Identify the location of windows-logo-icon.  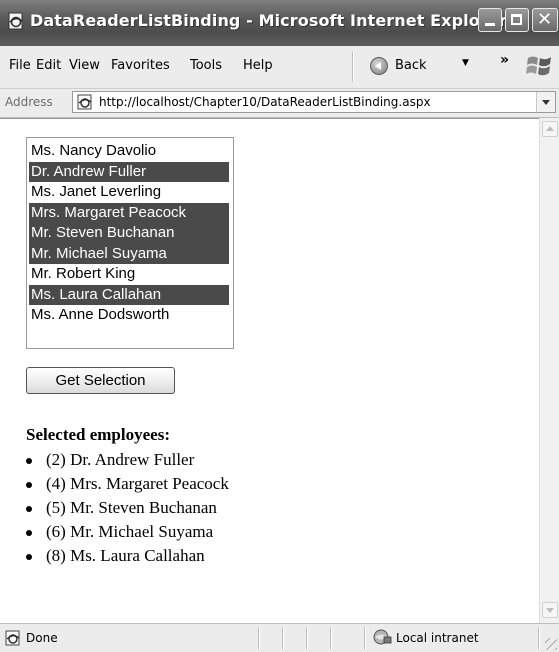
(538, 66).